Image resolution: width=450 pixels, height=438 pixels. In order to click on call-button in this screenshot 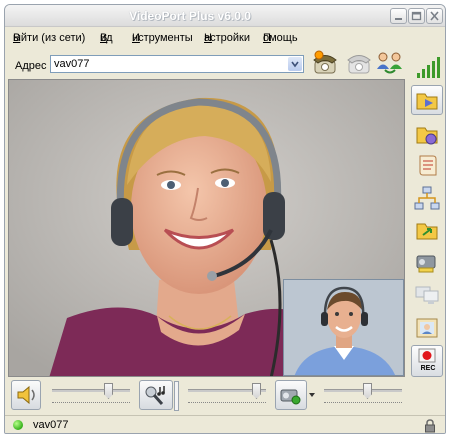, I will do `click(325, 63)`.